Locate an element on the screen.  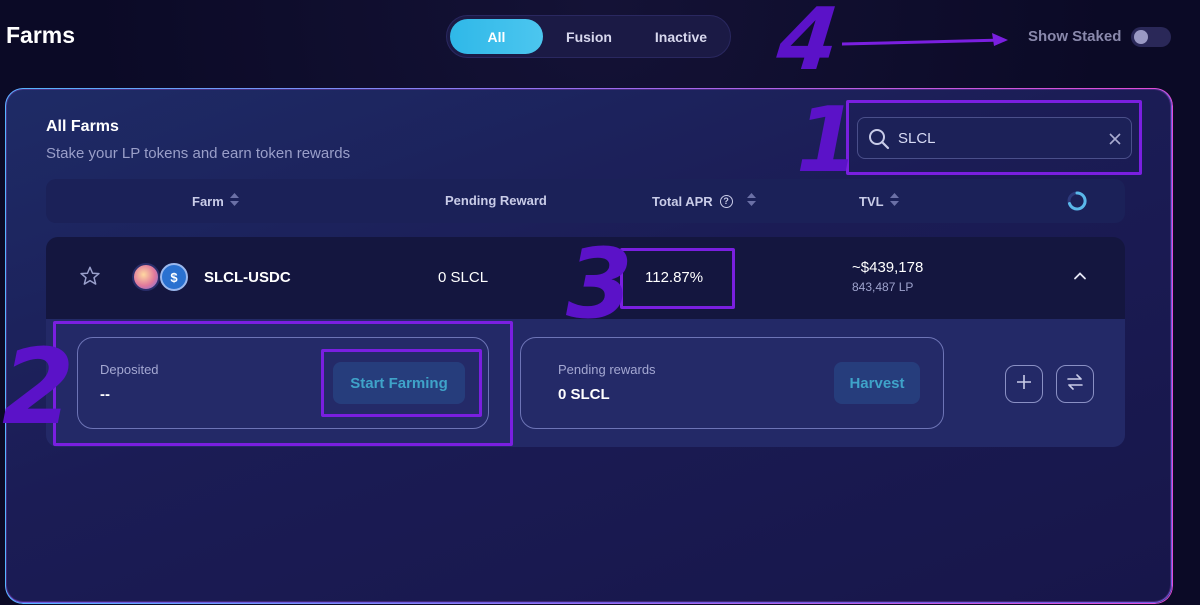
farm-tvl-lp: 843,487 LP is located at coordinates (883, 287).